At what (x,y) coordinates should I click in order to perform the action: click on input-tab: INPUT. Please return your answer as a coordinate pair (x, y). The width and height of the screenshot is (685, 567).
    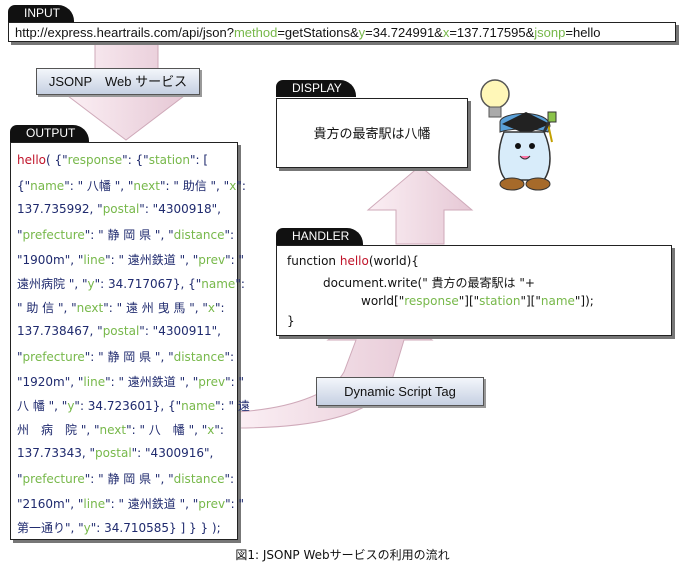
    Looking at the image, I should click on (41, 13).